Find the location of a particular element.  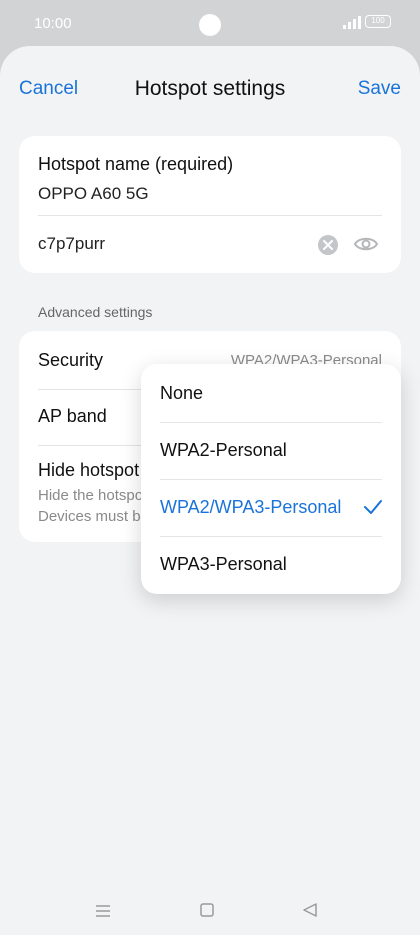

option-none: None is located at coordinates (271, 394).